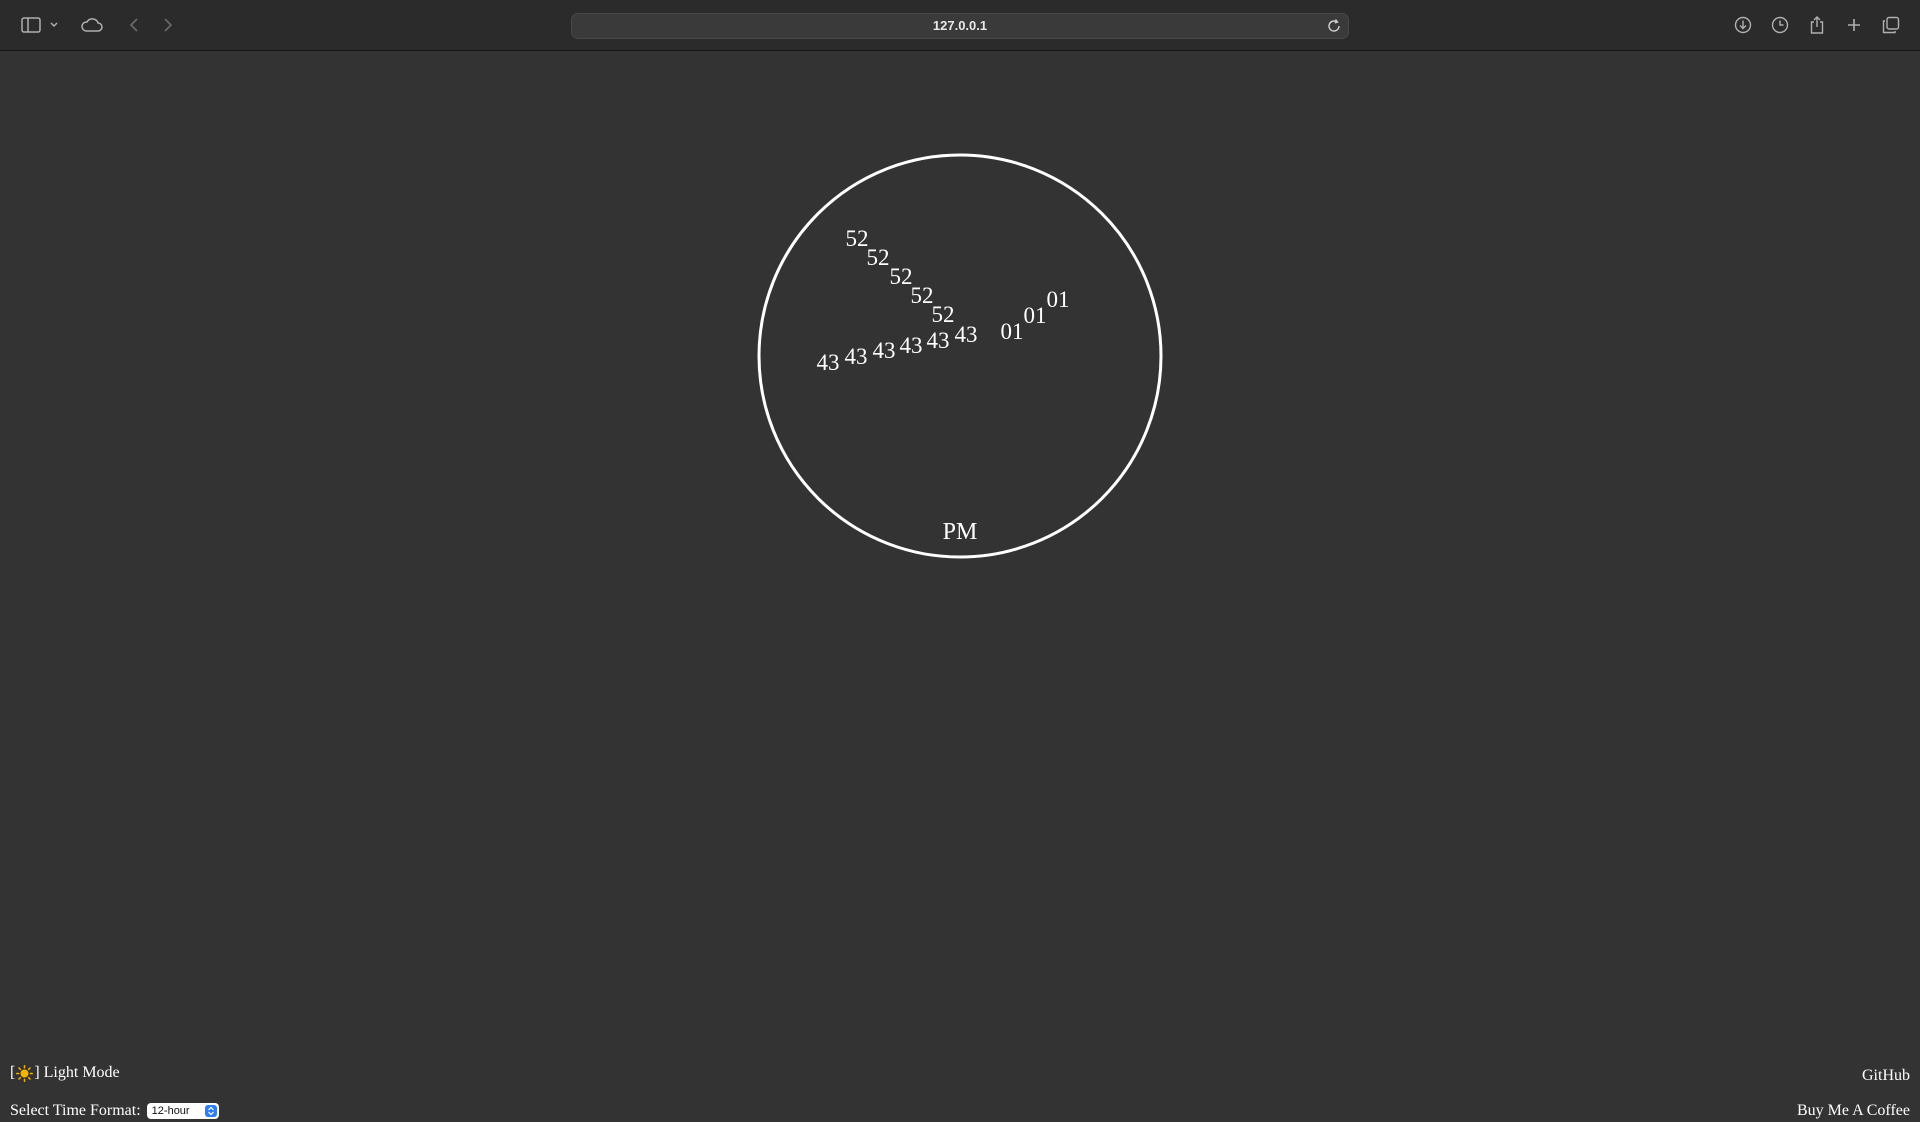 This screenshot has width=1920, height=1122. I want to click on time-format-value: 12-hour, so click(170, 1111).